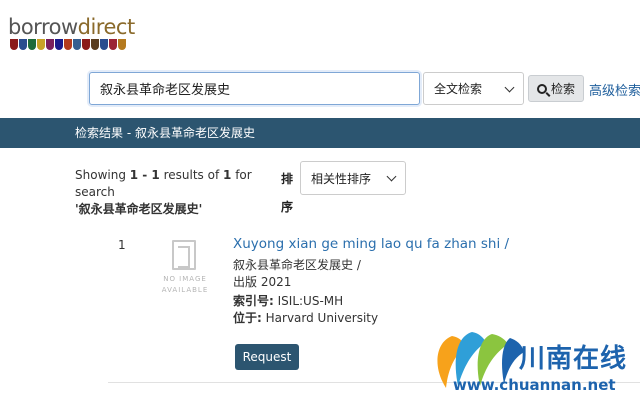 Image resolution: width=640 pixels, height=420 pixels. I want to click on request-button: Request, so click(267, 357).